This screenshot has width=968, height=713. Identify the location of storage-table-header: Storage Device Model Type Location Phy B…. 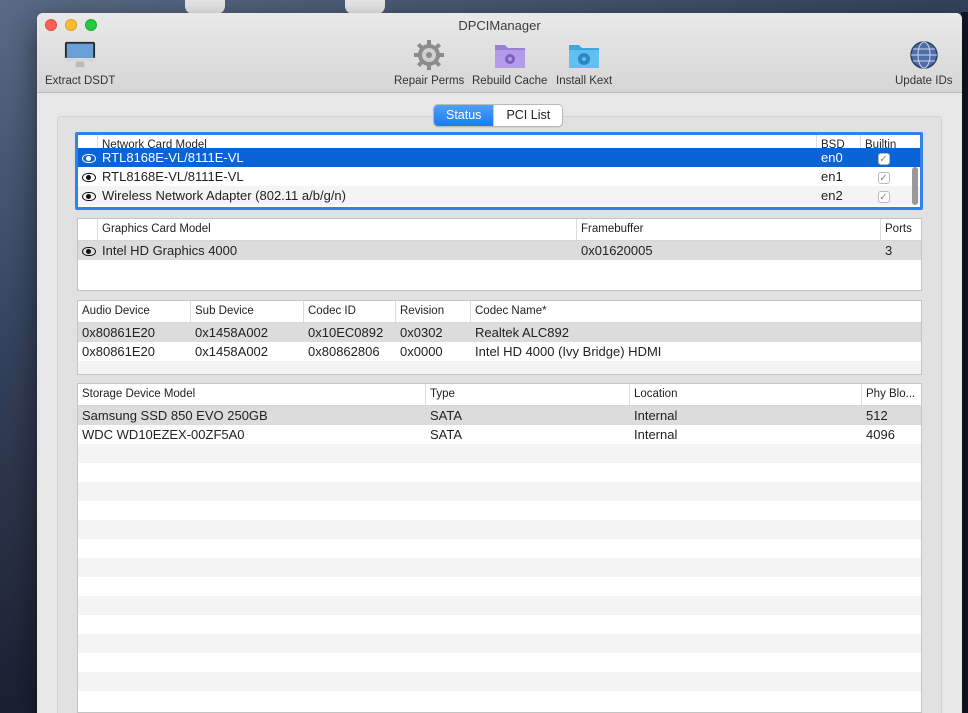
(499, 395).